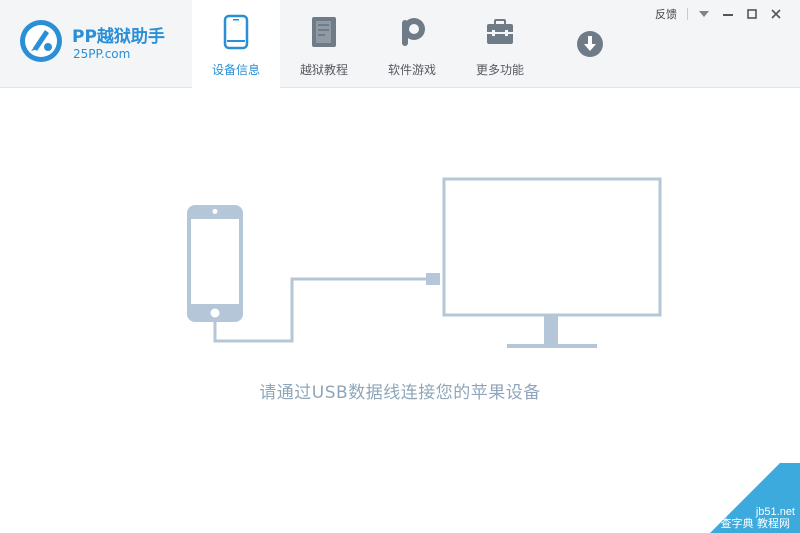  I want to click on minimize-icon, so click(728, 15).